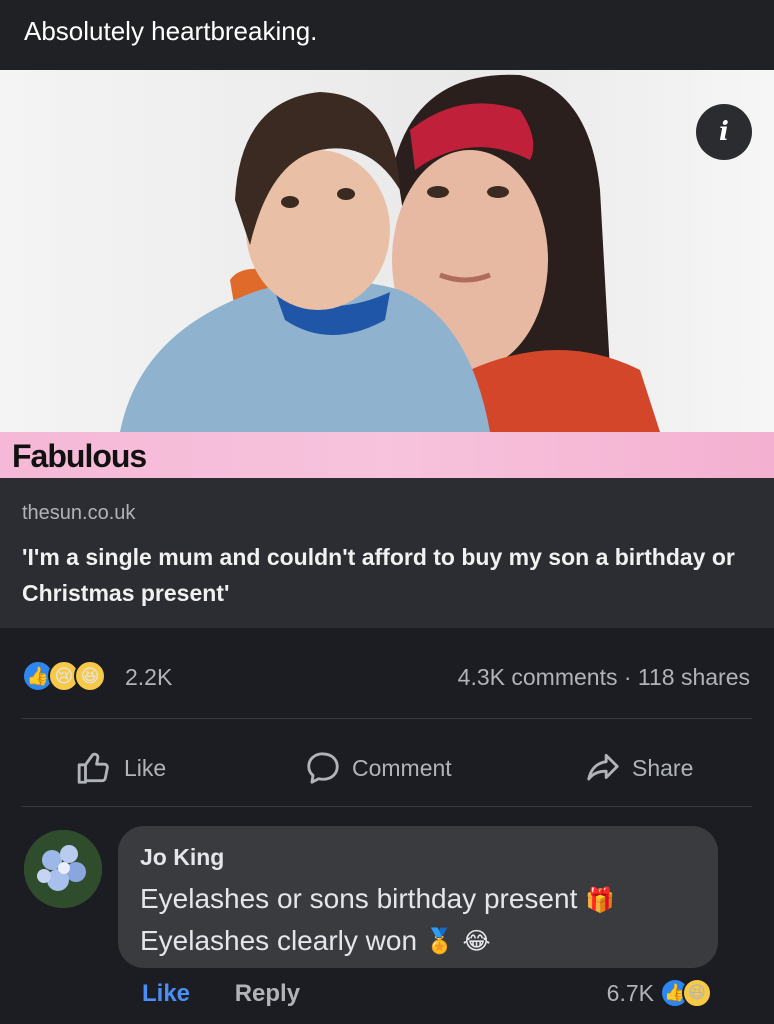  What do you see at coordinates (93, 768) in the screenshot?
I see `thumbs-up-icon` at bounding box center [93, 768].